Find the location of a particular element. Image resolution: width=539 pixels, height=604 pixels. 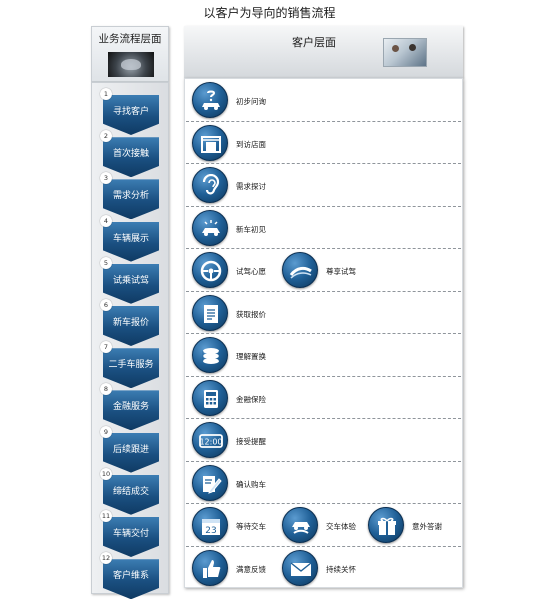

touchpoint-label: 尊享试驾 is located at coordinates (341, 271).